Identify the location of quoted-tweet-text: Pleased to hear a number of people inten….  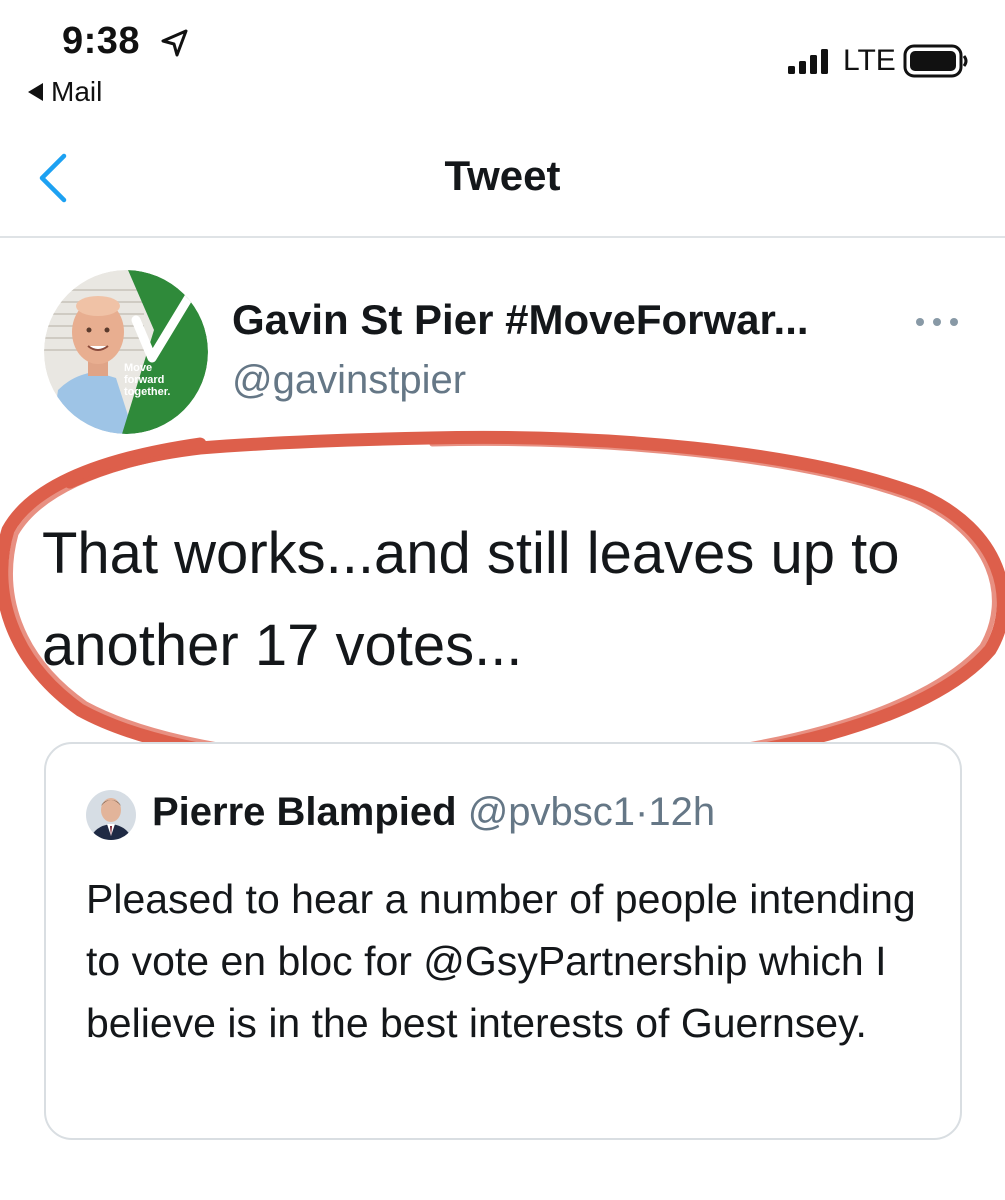
(501, 961).